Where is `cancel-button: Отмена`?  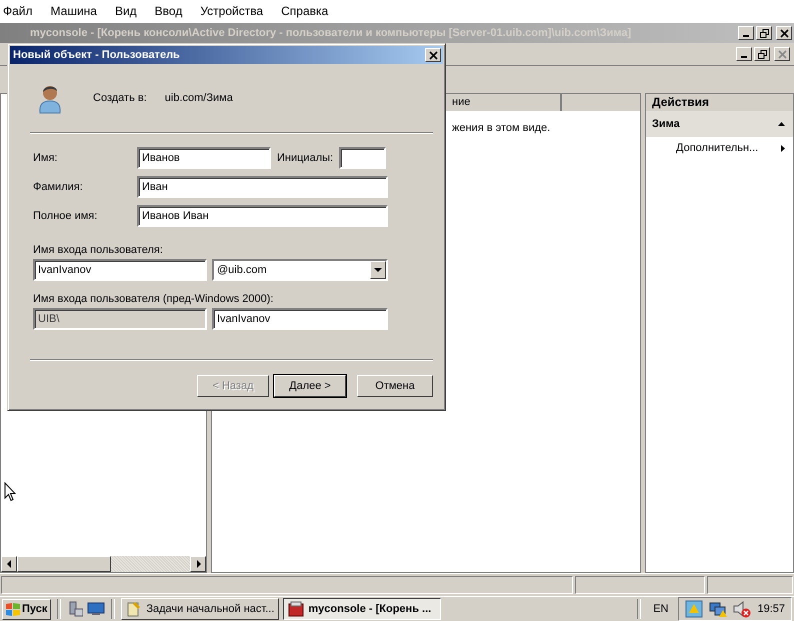 cancel-button: Отмена is located at coordinates (395, 386).